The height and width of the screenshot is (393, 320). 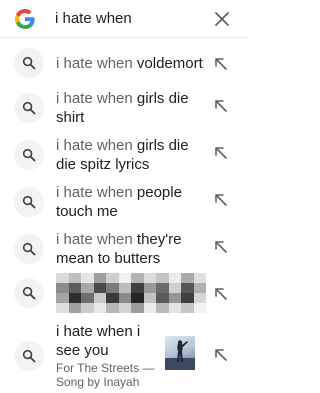 I want to click on google-logo-icon, so click(x=25, y=19).